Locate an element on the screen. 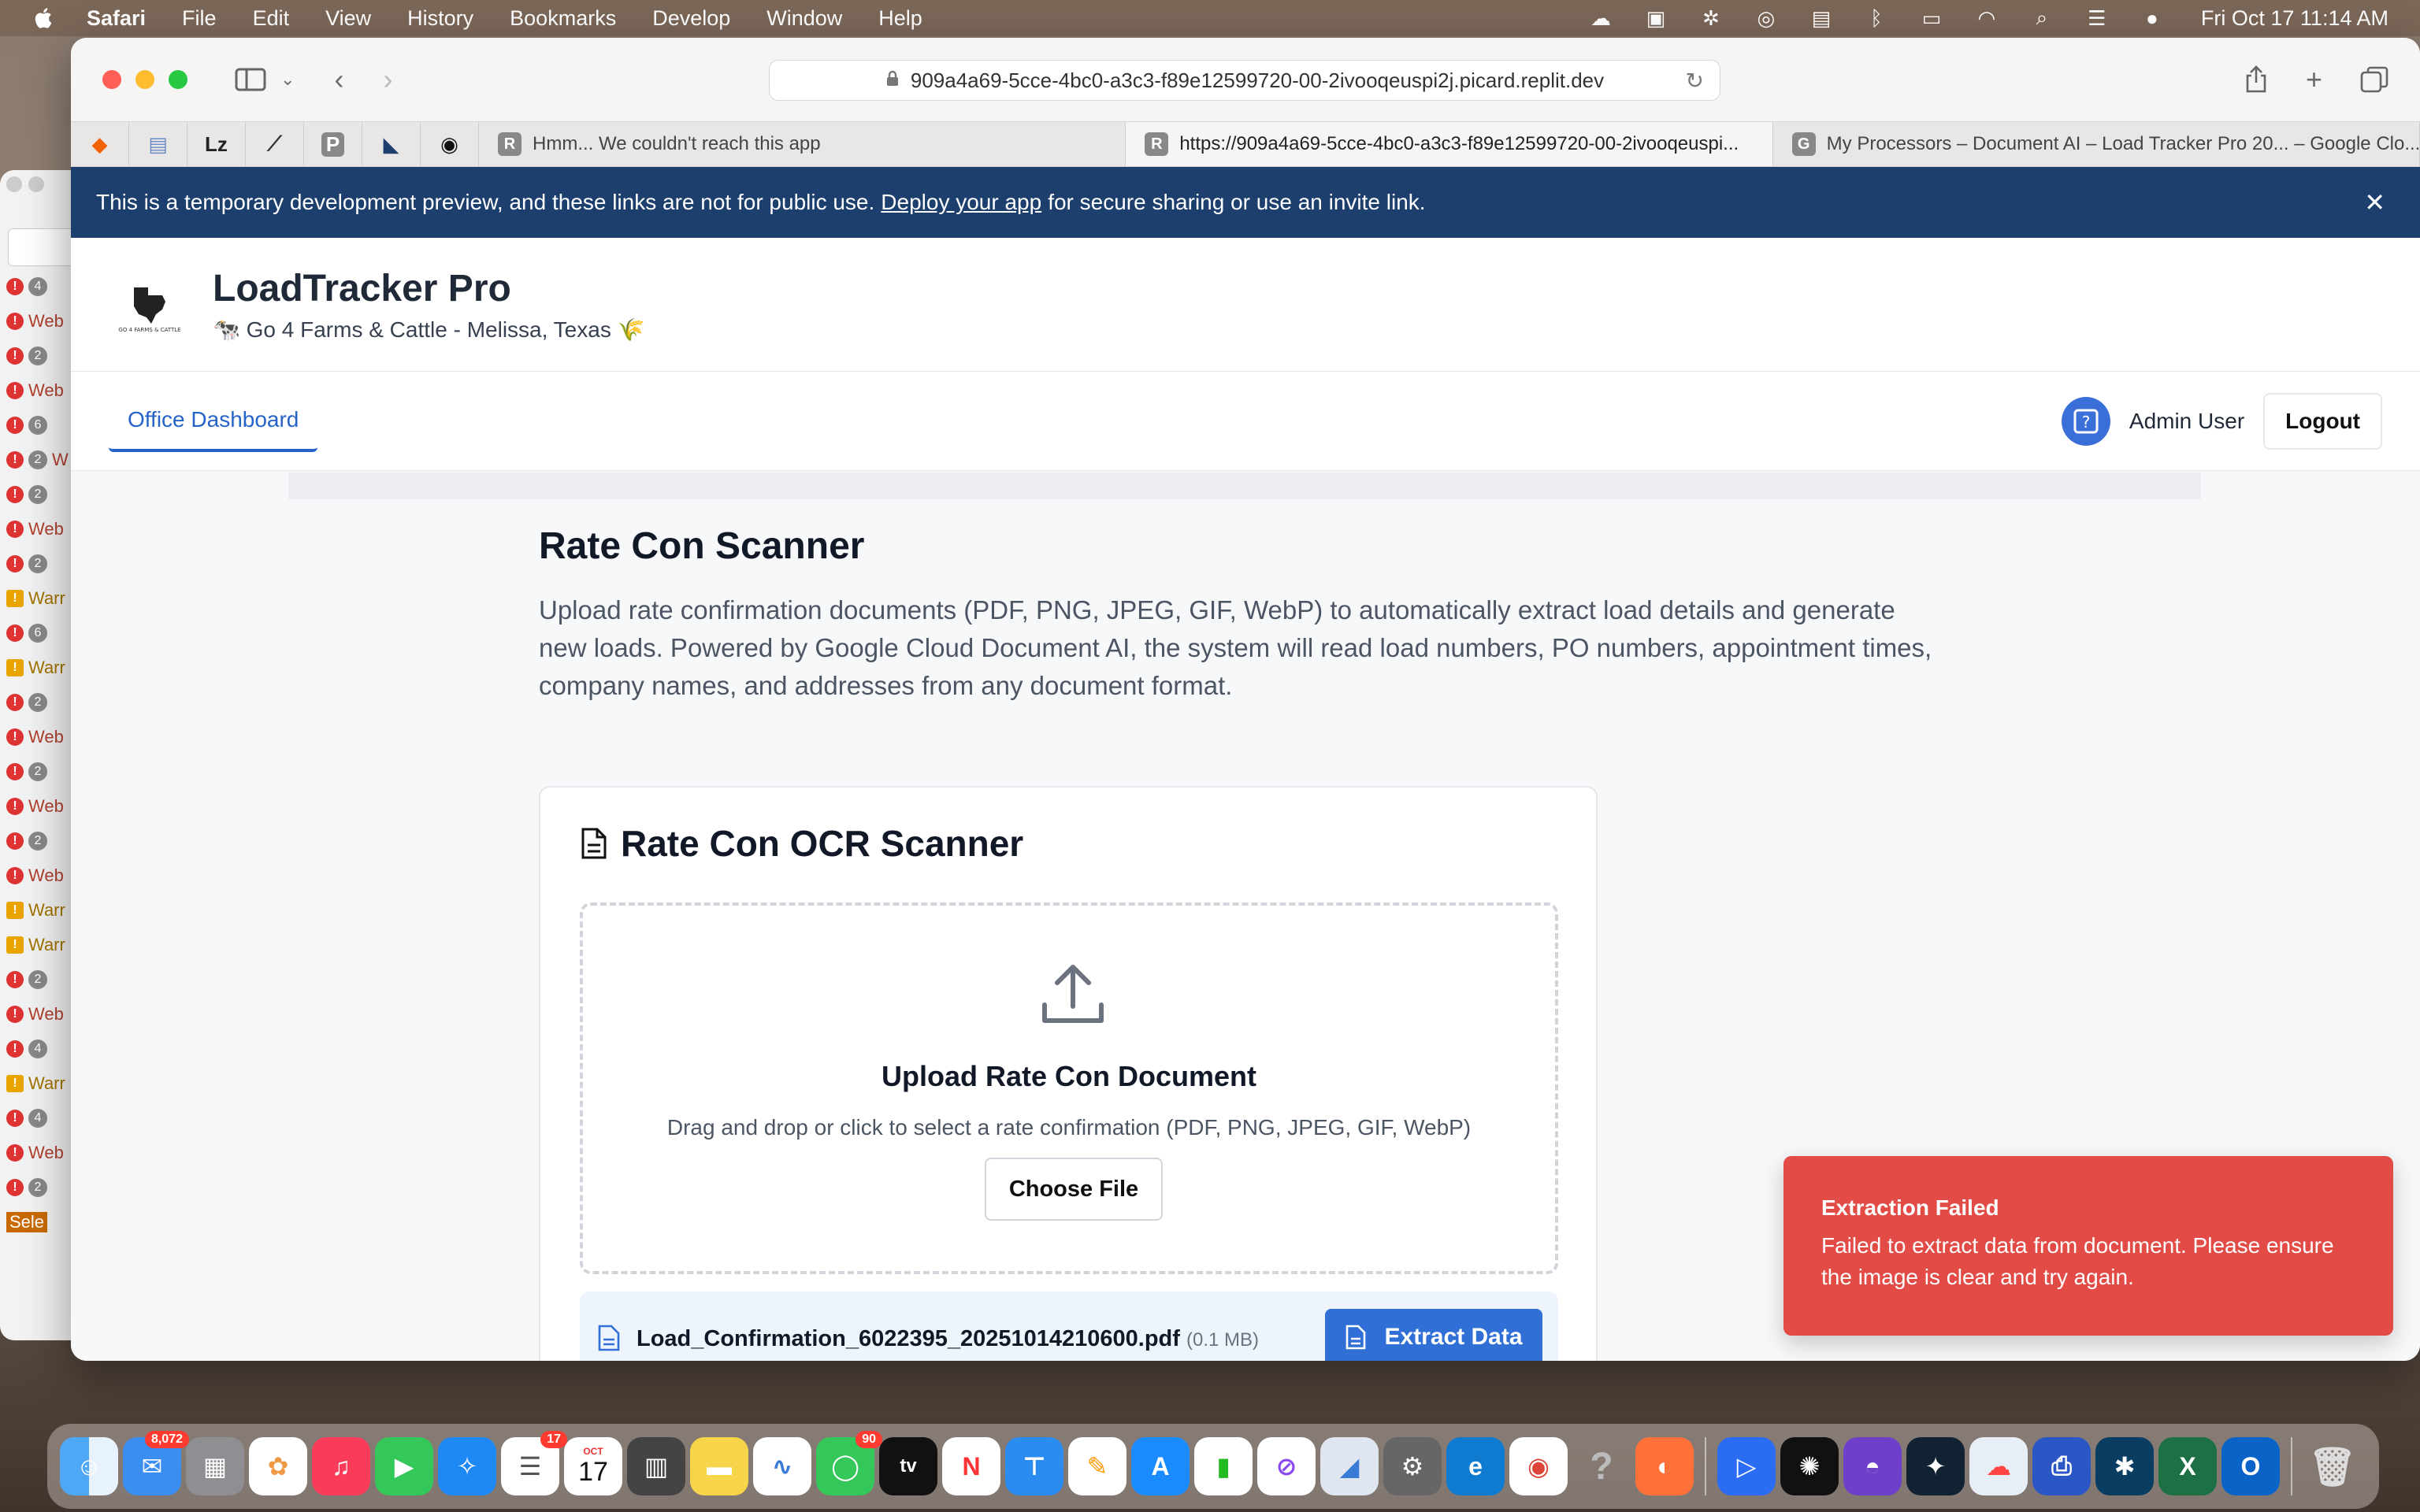 The image size is (2420, 1512). chatgpt-icon: ✺ is located at coordinates (1809, 1466).